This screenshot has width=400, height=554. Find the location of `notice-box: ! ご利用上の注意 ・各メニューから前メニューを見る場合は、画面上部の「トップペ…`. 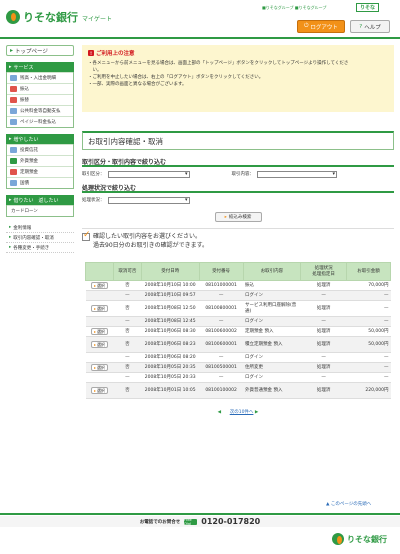

notice-box: ! ご利用上の注意 ・各メニューから前メニューを見る場合は、画面上部の「トップペ… is located at coordinates (238, 78).